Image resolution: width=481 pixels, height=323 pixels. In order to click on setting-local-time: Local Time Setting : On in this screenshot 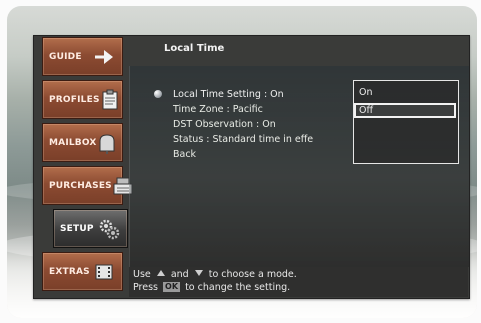, I will do `click(243, 94)`.